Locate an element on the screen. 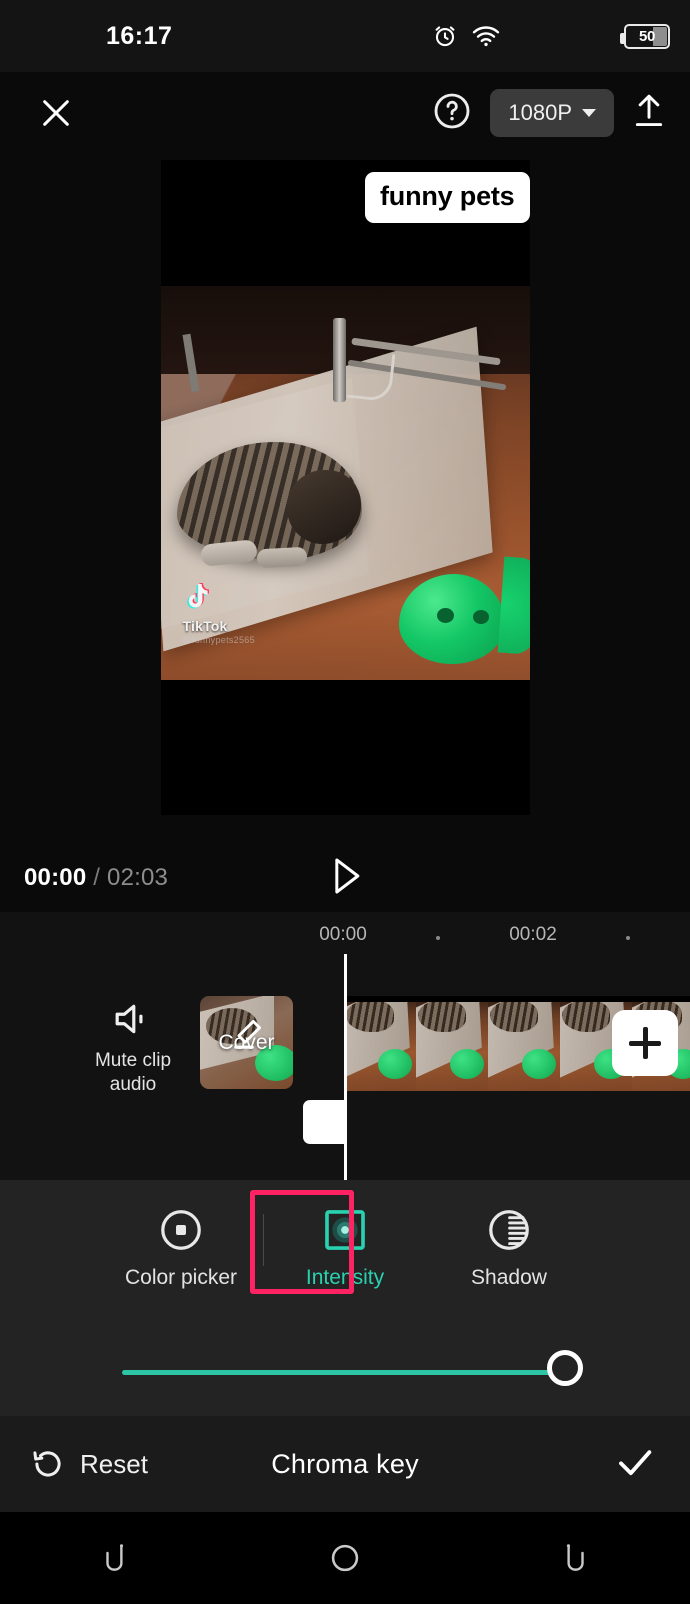 Image resolution: width=690 pixels, height=1604 pixels. battery-level: 50 is located at coordinates (647, 36).